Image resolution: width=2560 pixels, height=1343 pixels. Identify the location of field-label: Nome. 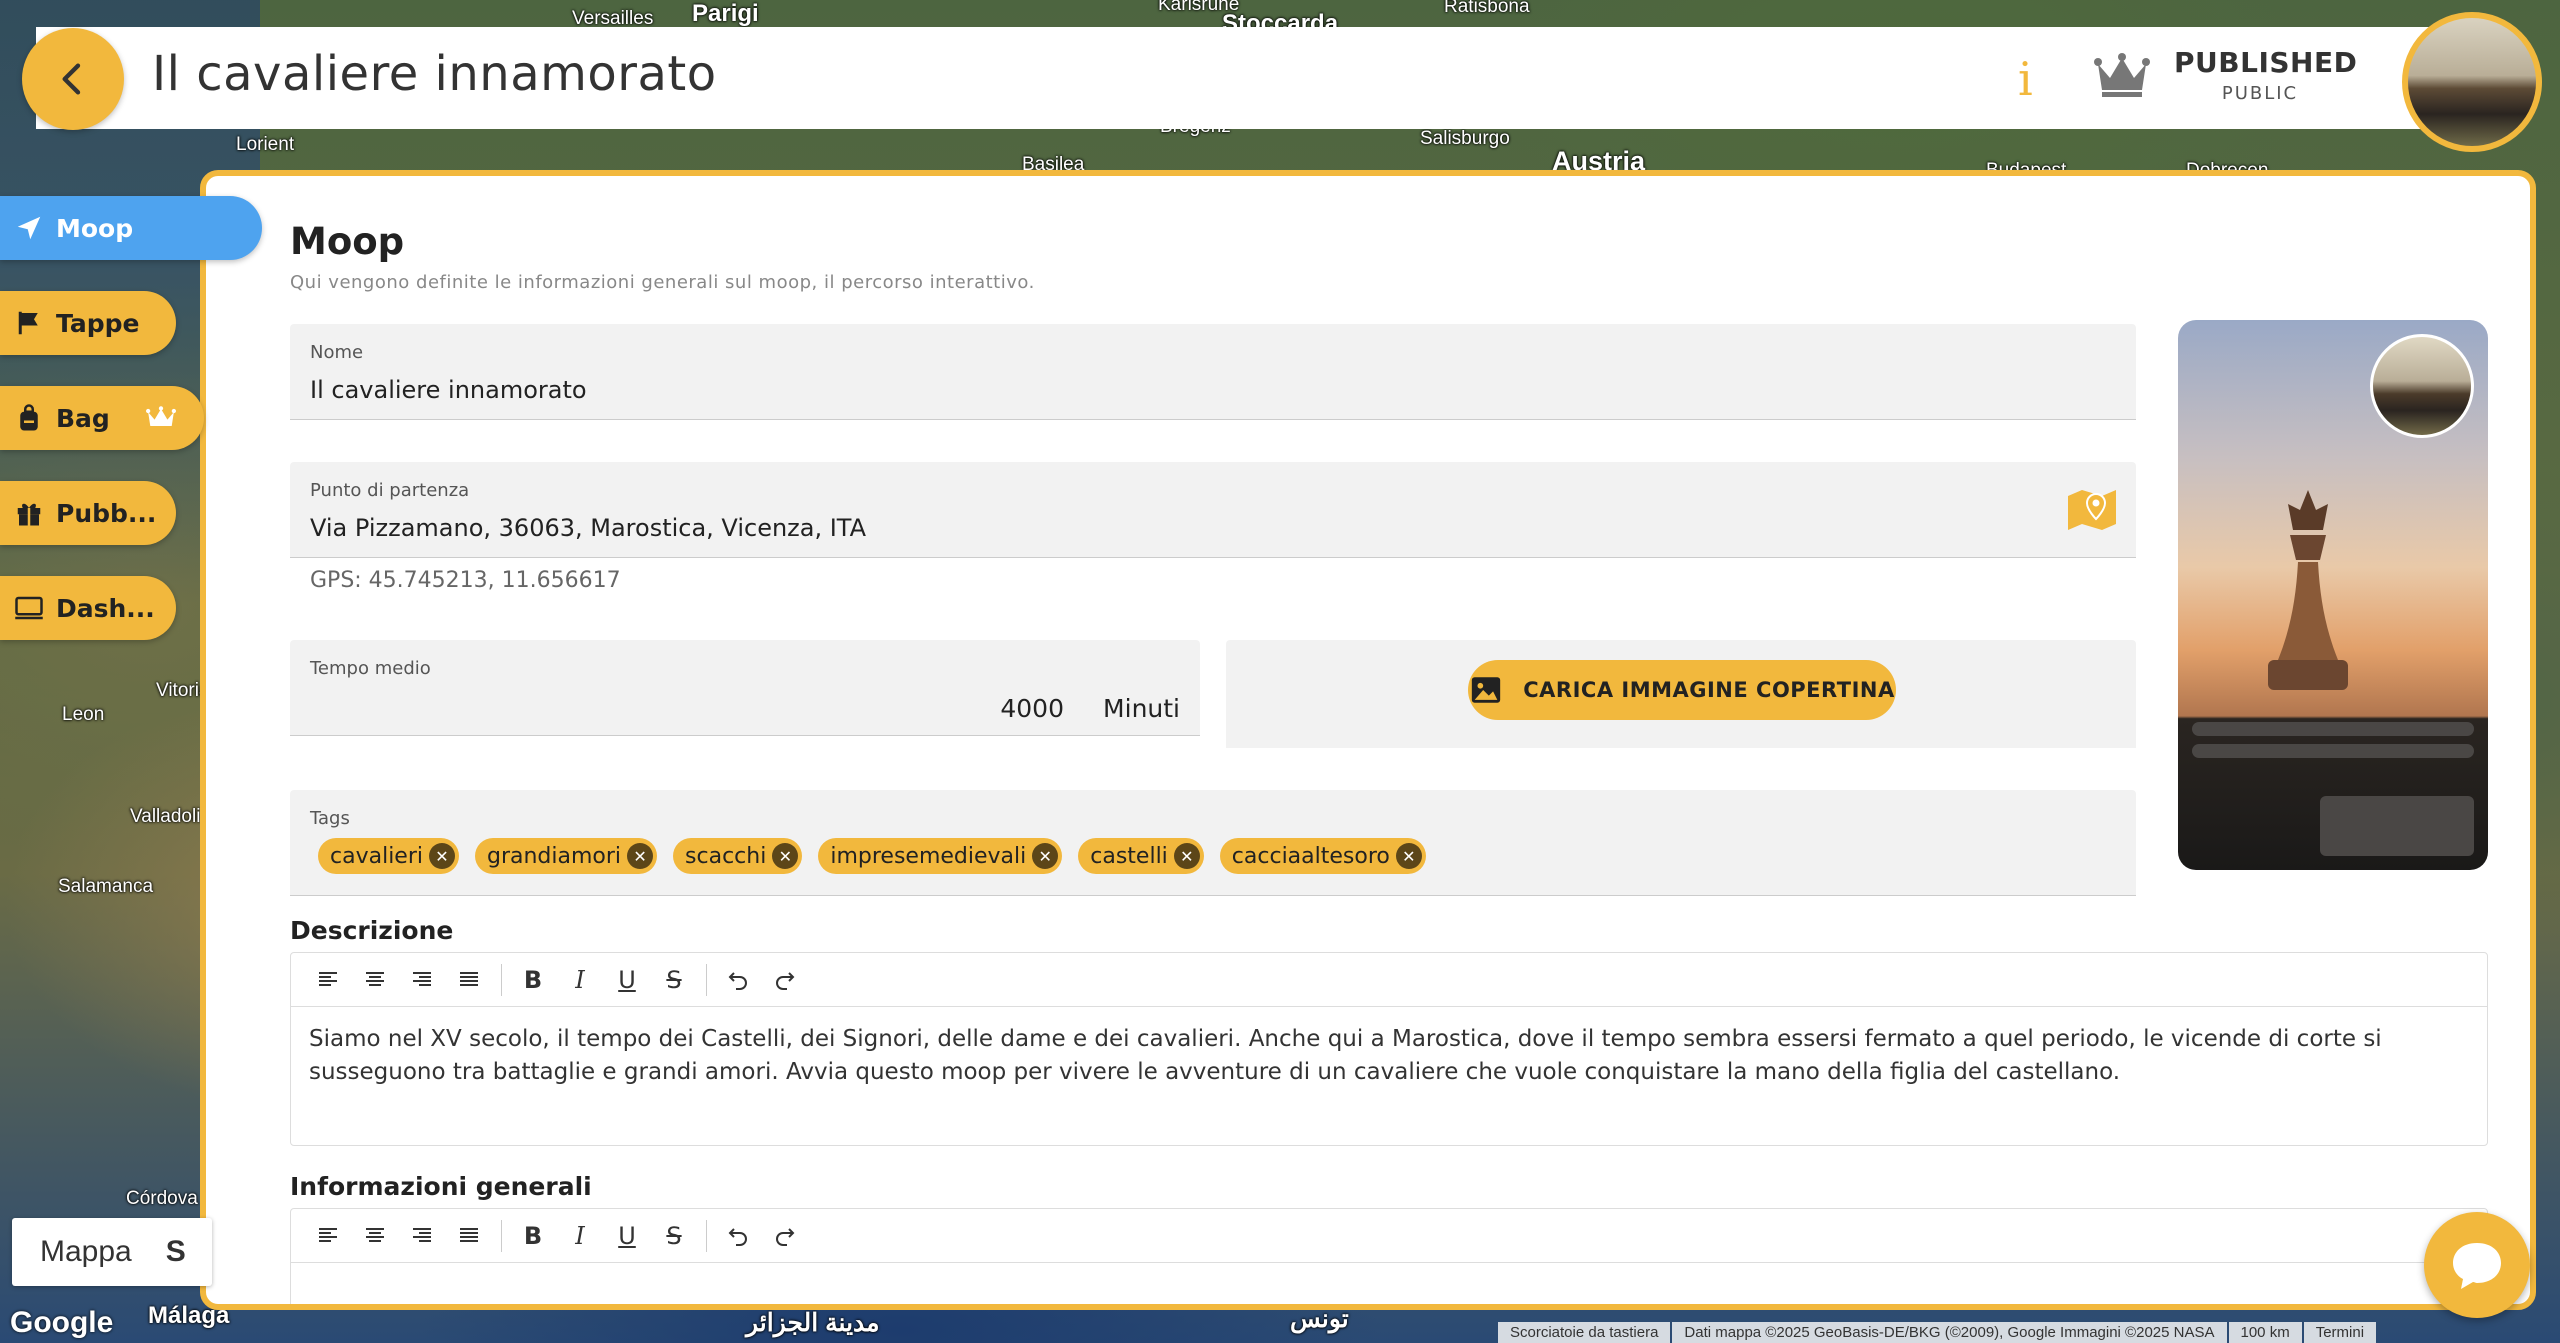
(337, 352).